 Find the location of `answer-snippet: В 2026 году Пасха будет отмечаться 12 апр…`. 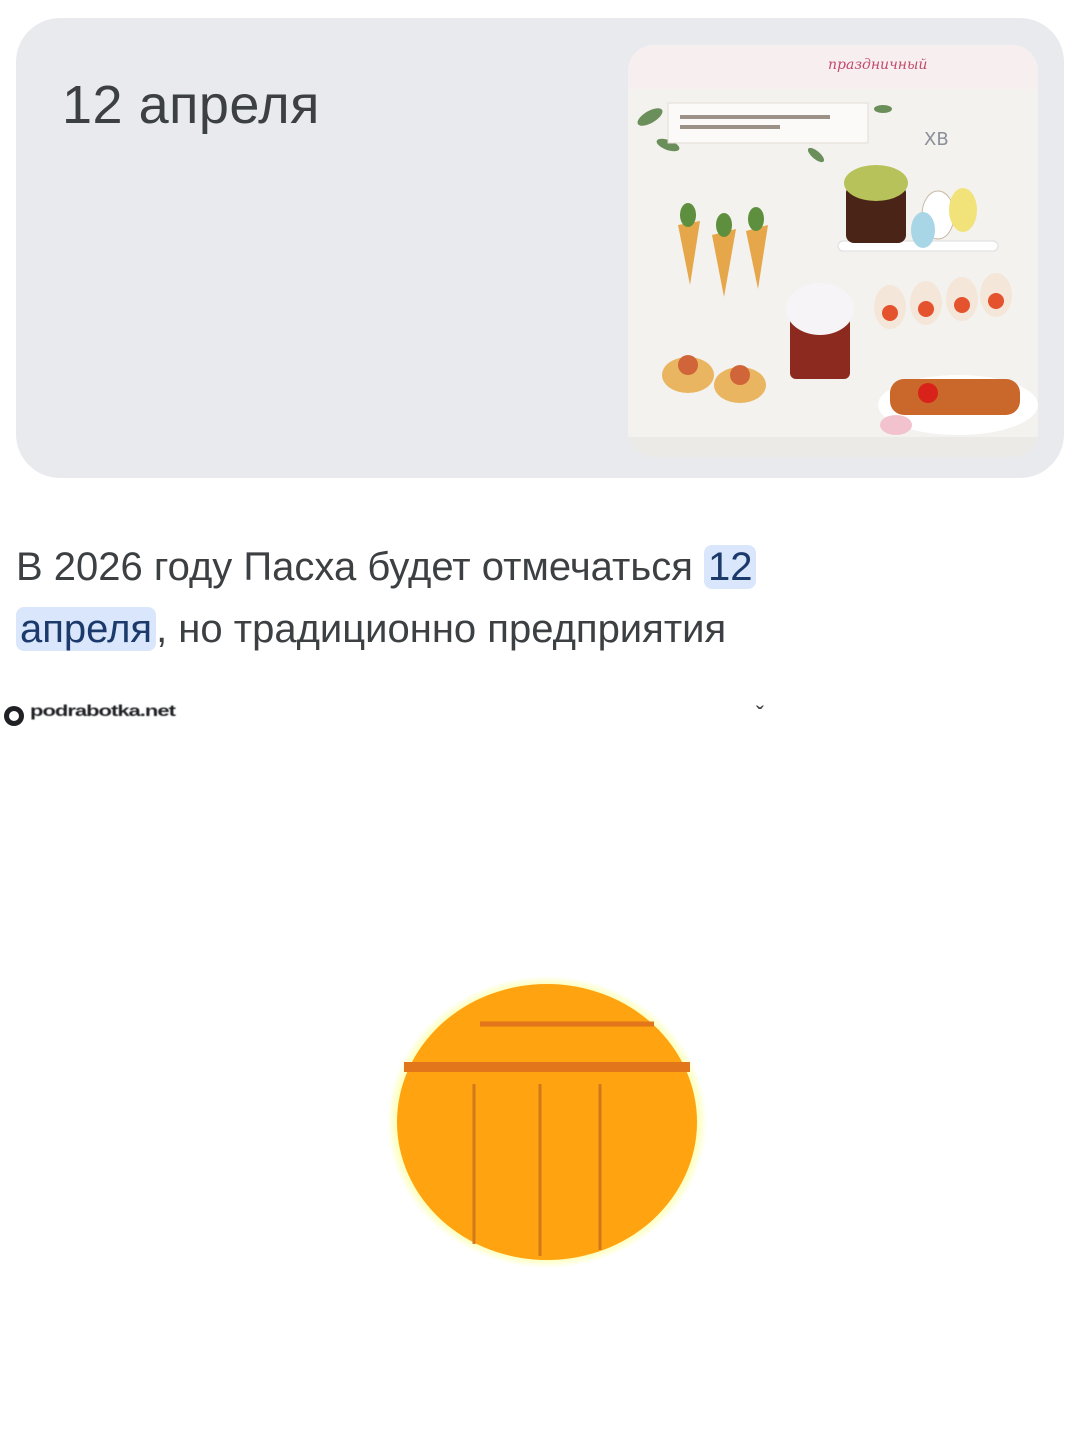

answer-snippet: В 2026 году Пасха будет отмечаться 12 апр… is located at coordinates (506, 598).